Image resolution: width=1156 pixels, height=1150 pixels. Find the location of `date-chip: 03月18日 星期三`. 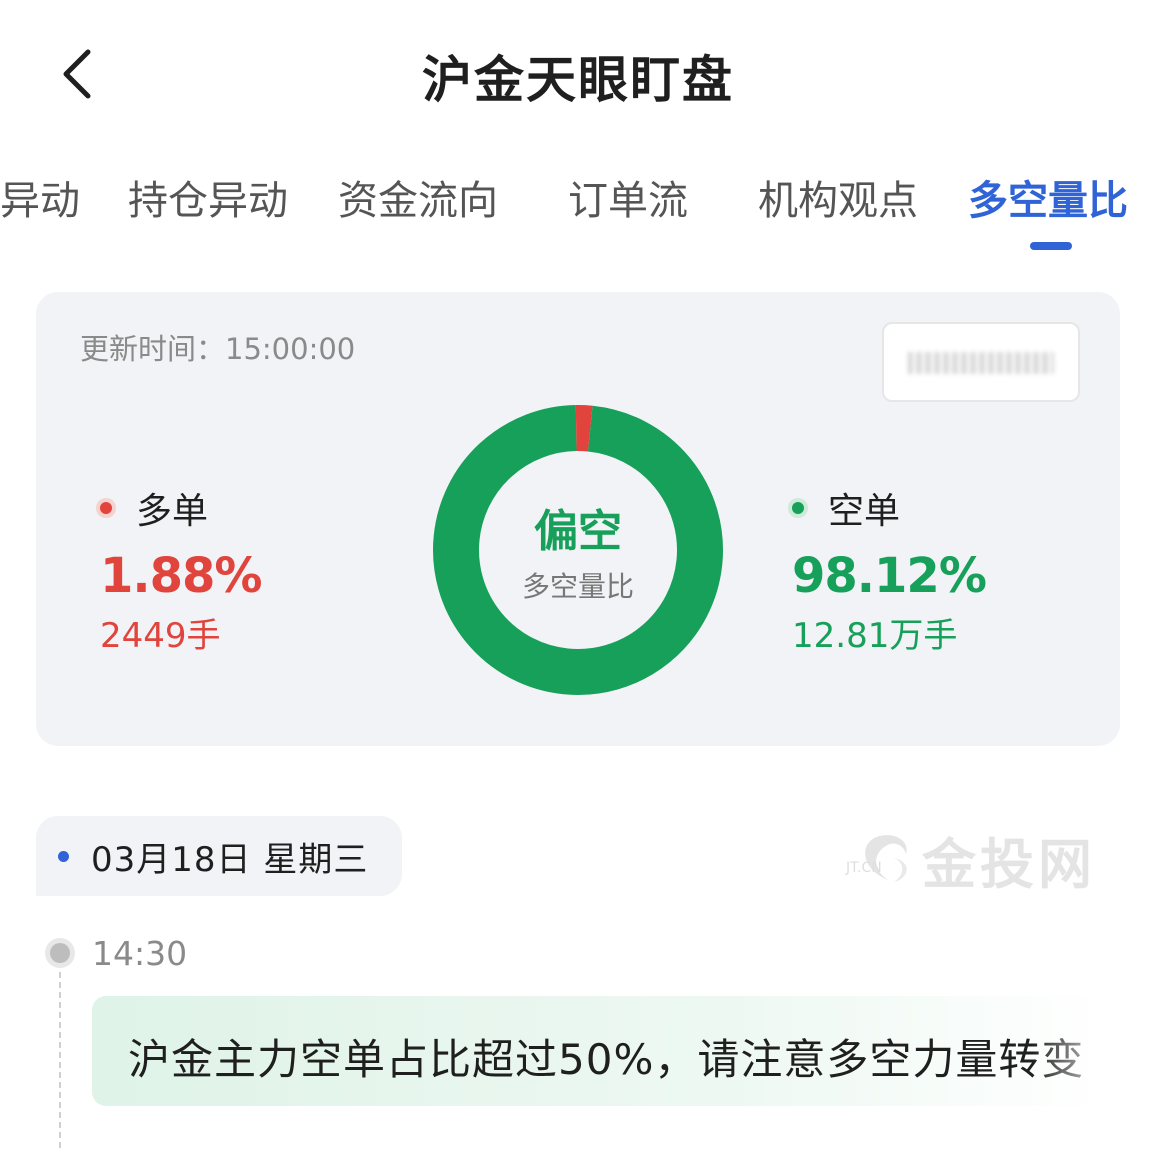

date-chip: 03月18日 星期三 is located at coordinates (219, 856).